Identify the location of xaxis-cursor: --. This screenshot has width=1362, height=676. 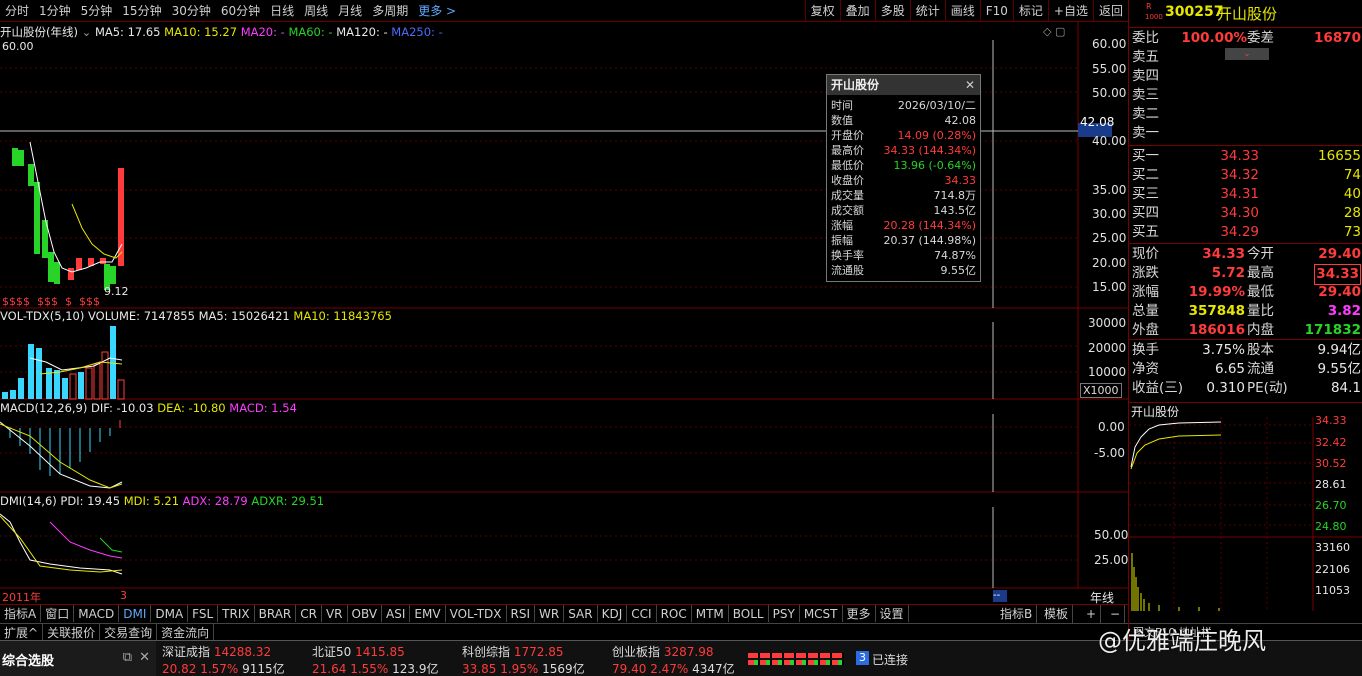
(1000, 596).